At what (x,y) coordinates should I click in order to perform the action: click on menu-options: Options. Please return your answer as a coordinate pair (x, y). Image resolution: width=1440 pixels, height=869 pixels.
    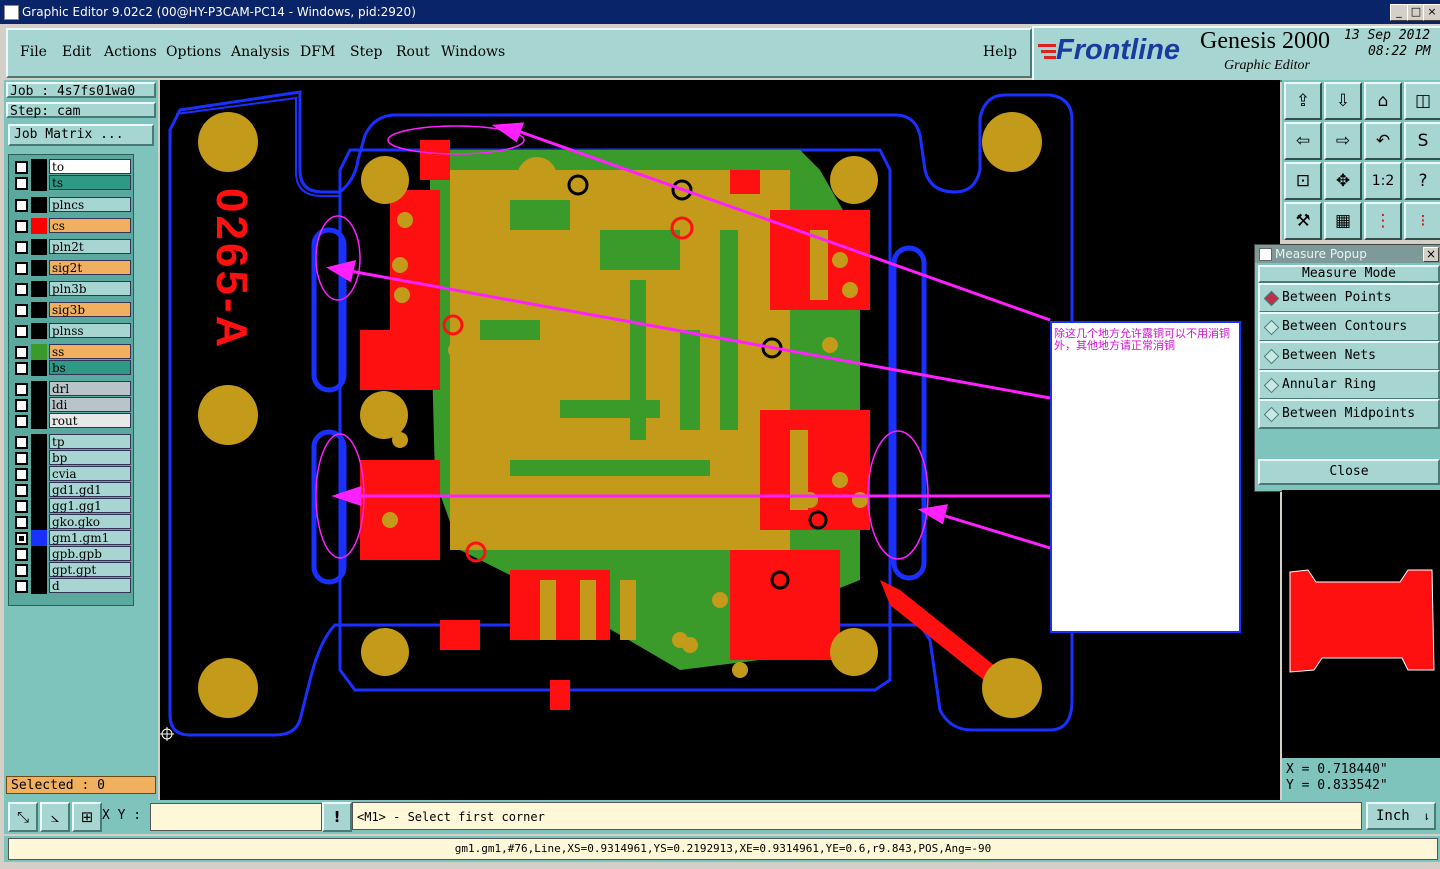
    Looking at the image, I should click on (193, 52).